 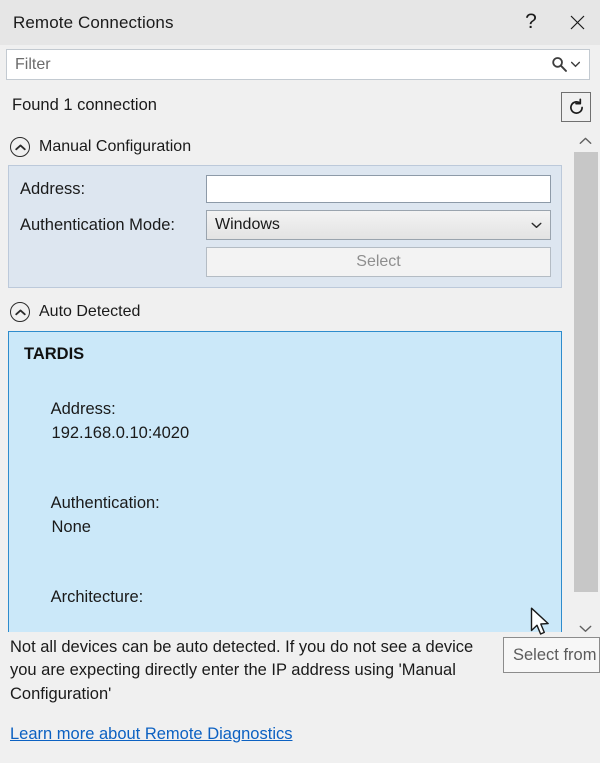 I want to click on scroll-up-button, so click(x=585, y=141).